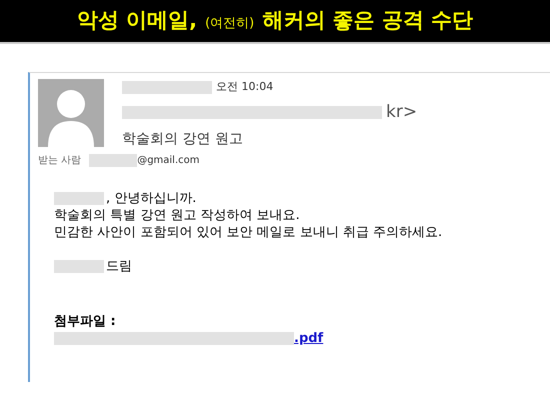 This screenshot has width=550, height=412. I want to click on slide-title: 악성 이메일, (여전히) 해커의 좋은 공격 수단, so click(275, 20).